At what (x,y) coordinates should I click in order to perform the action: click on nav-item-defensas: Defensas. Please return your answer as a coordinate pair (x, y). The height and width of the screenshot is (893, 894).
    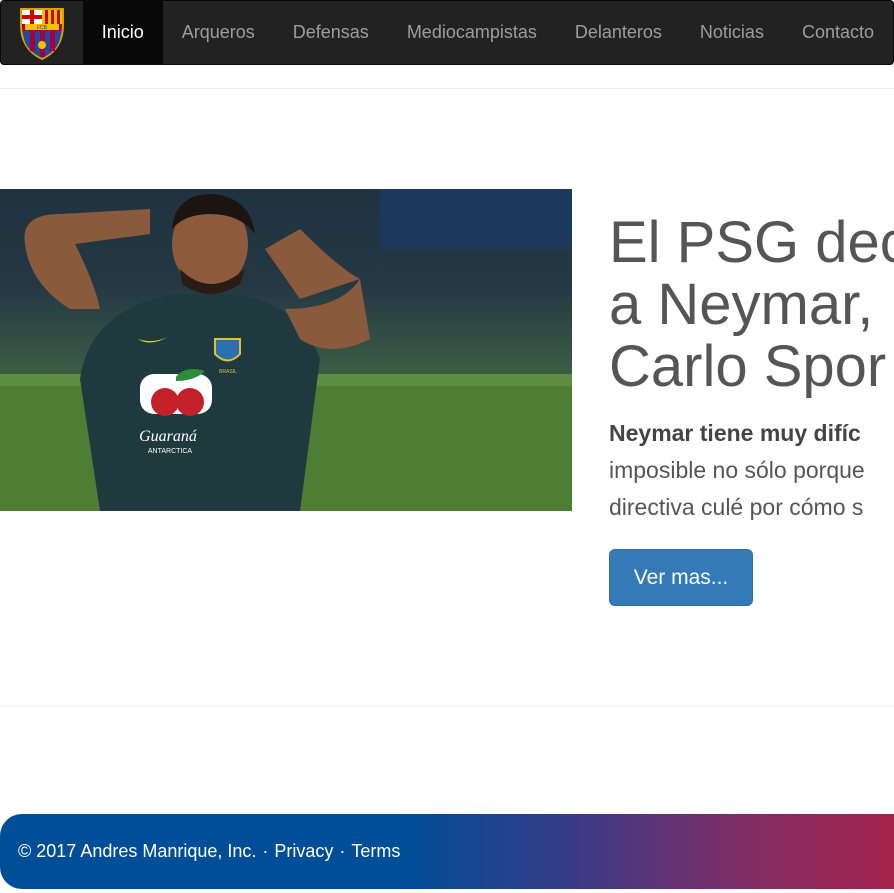
    Looking at the image, I should click on (331, 32).